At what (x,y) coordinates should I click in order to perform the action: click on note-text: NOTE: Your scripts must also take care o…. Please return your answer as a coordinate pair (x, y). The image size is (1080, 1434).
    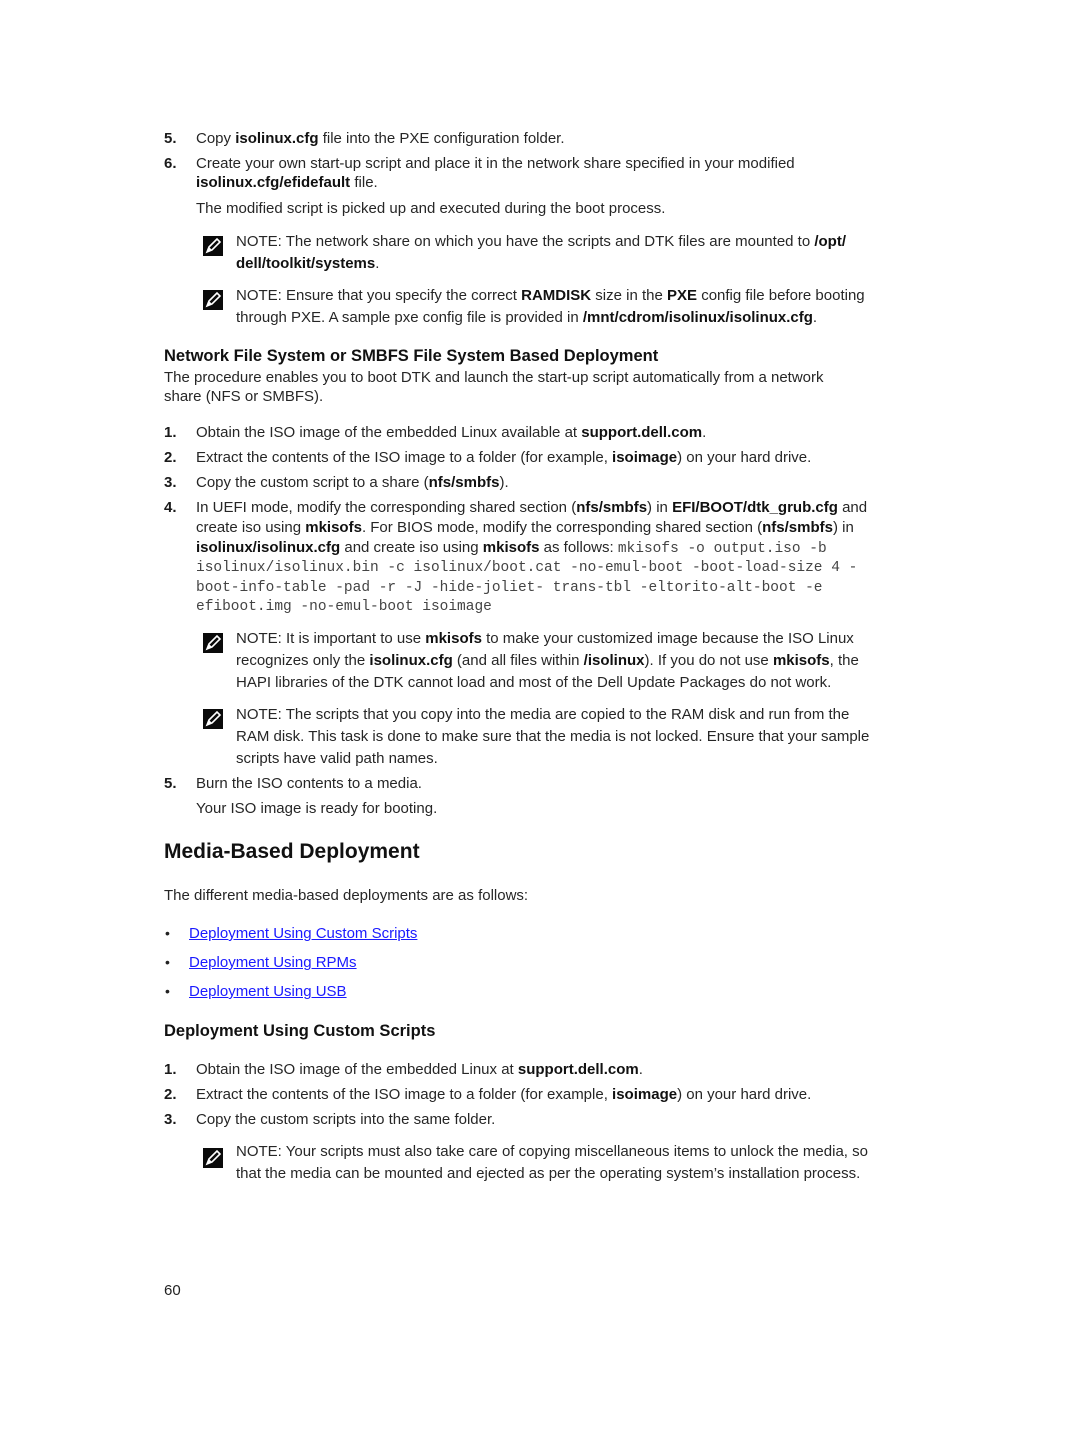
    Looking at the image, I should click on (552, 1152).